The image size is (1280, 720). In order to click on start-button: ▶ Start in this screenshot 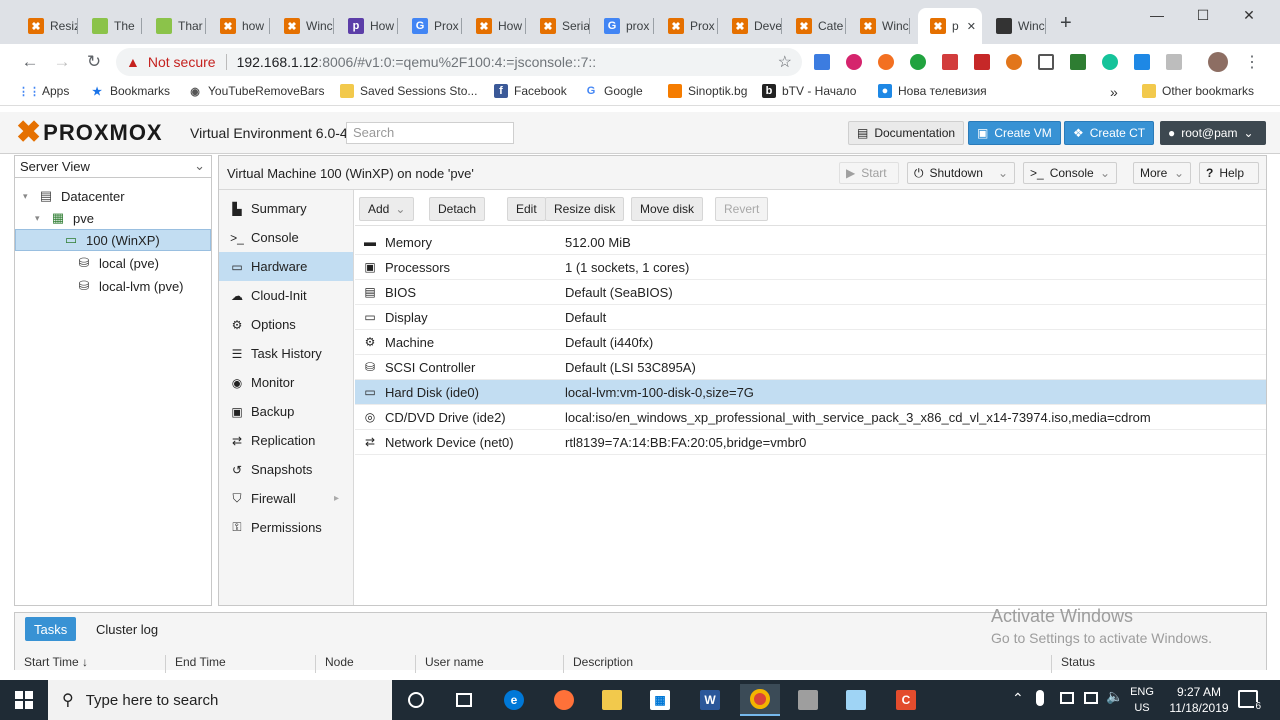, I will do `click(869, 173)`.